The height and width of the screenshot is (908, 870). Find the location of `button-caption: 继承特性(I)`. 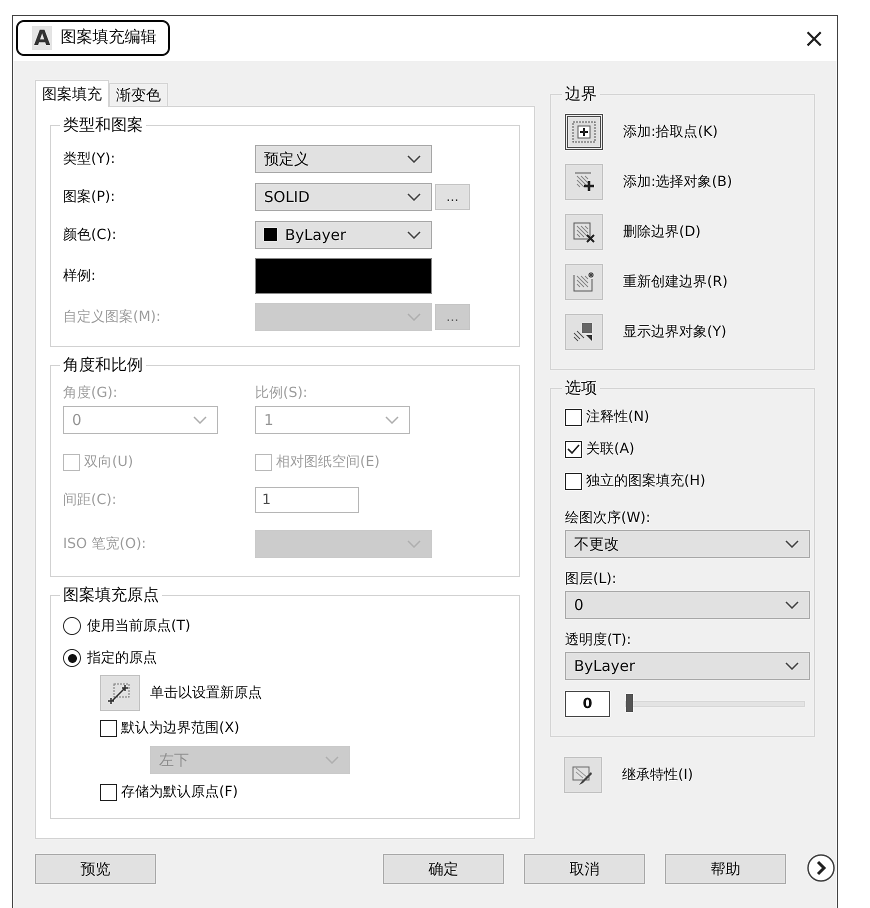

button-caption: 继承特性(I) is located at coordinates (658, 775).